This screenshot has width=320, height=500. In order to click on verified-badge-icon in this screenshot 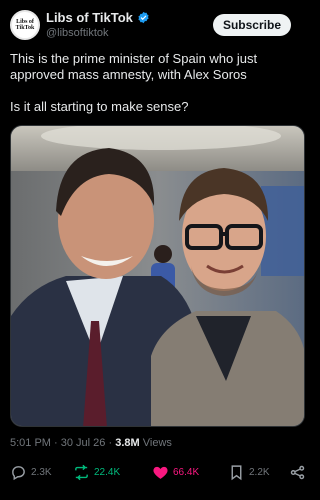, I will do `click(143, 17)`.